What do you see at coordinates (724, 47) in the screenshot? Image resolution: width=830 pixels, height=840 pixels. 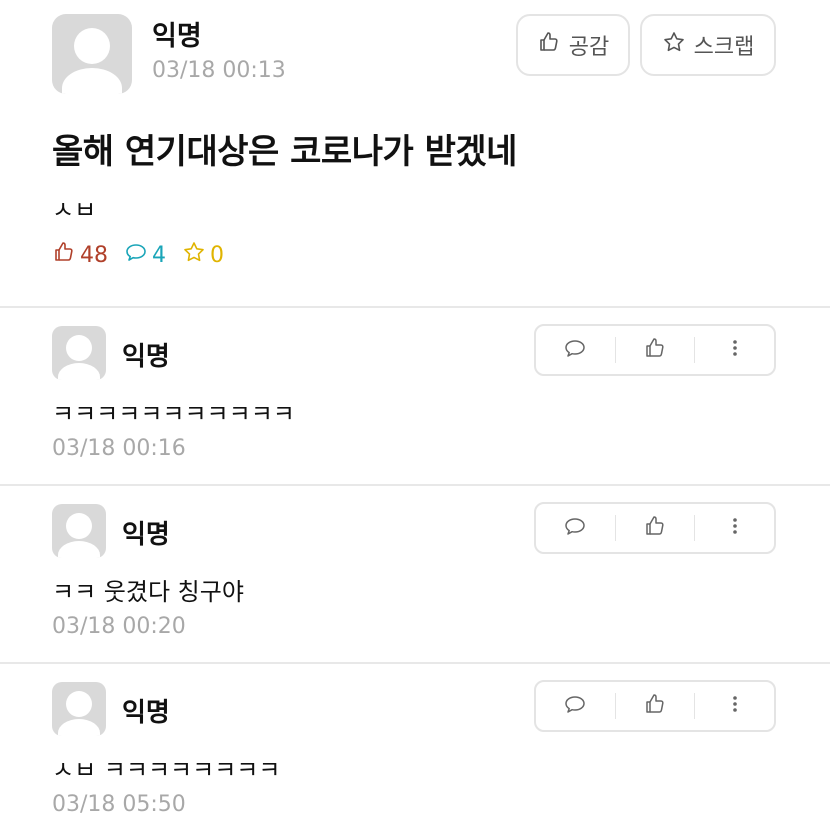 I see `scrap-button-label: 스크랩` at bounding box center [724, 47].